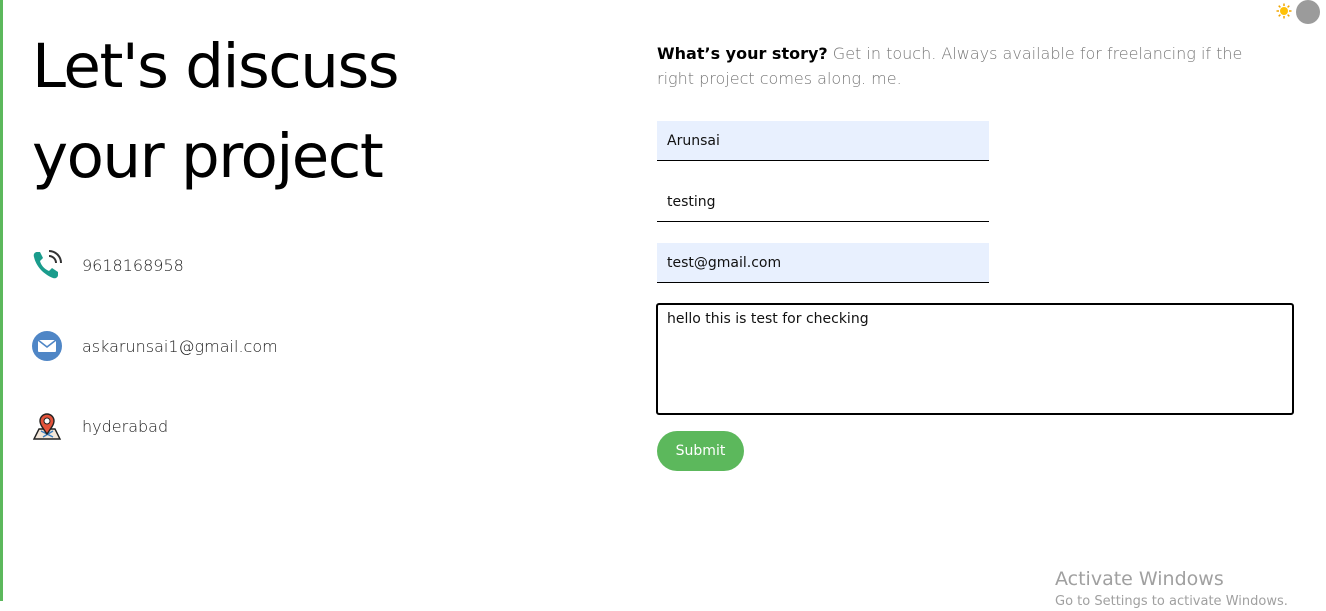 The width and height of the screenshot is (1326, 611). I want to click on contact-phone: 9618168958, so click(107, 265).